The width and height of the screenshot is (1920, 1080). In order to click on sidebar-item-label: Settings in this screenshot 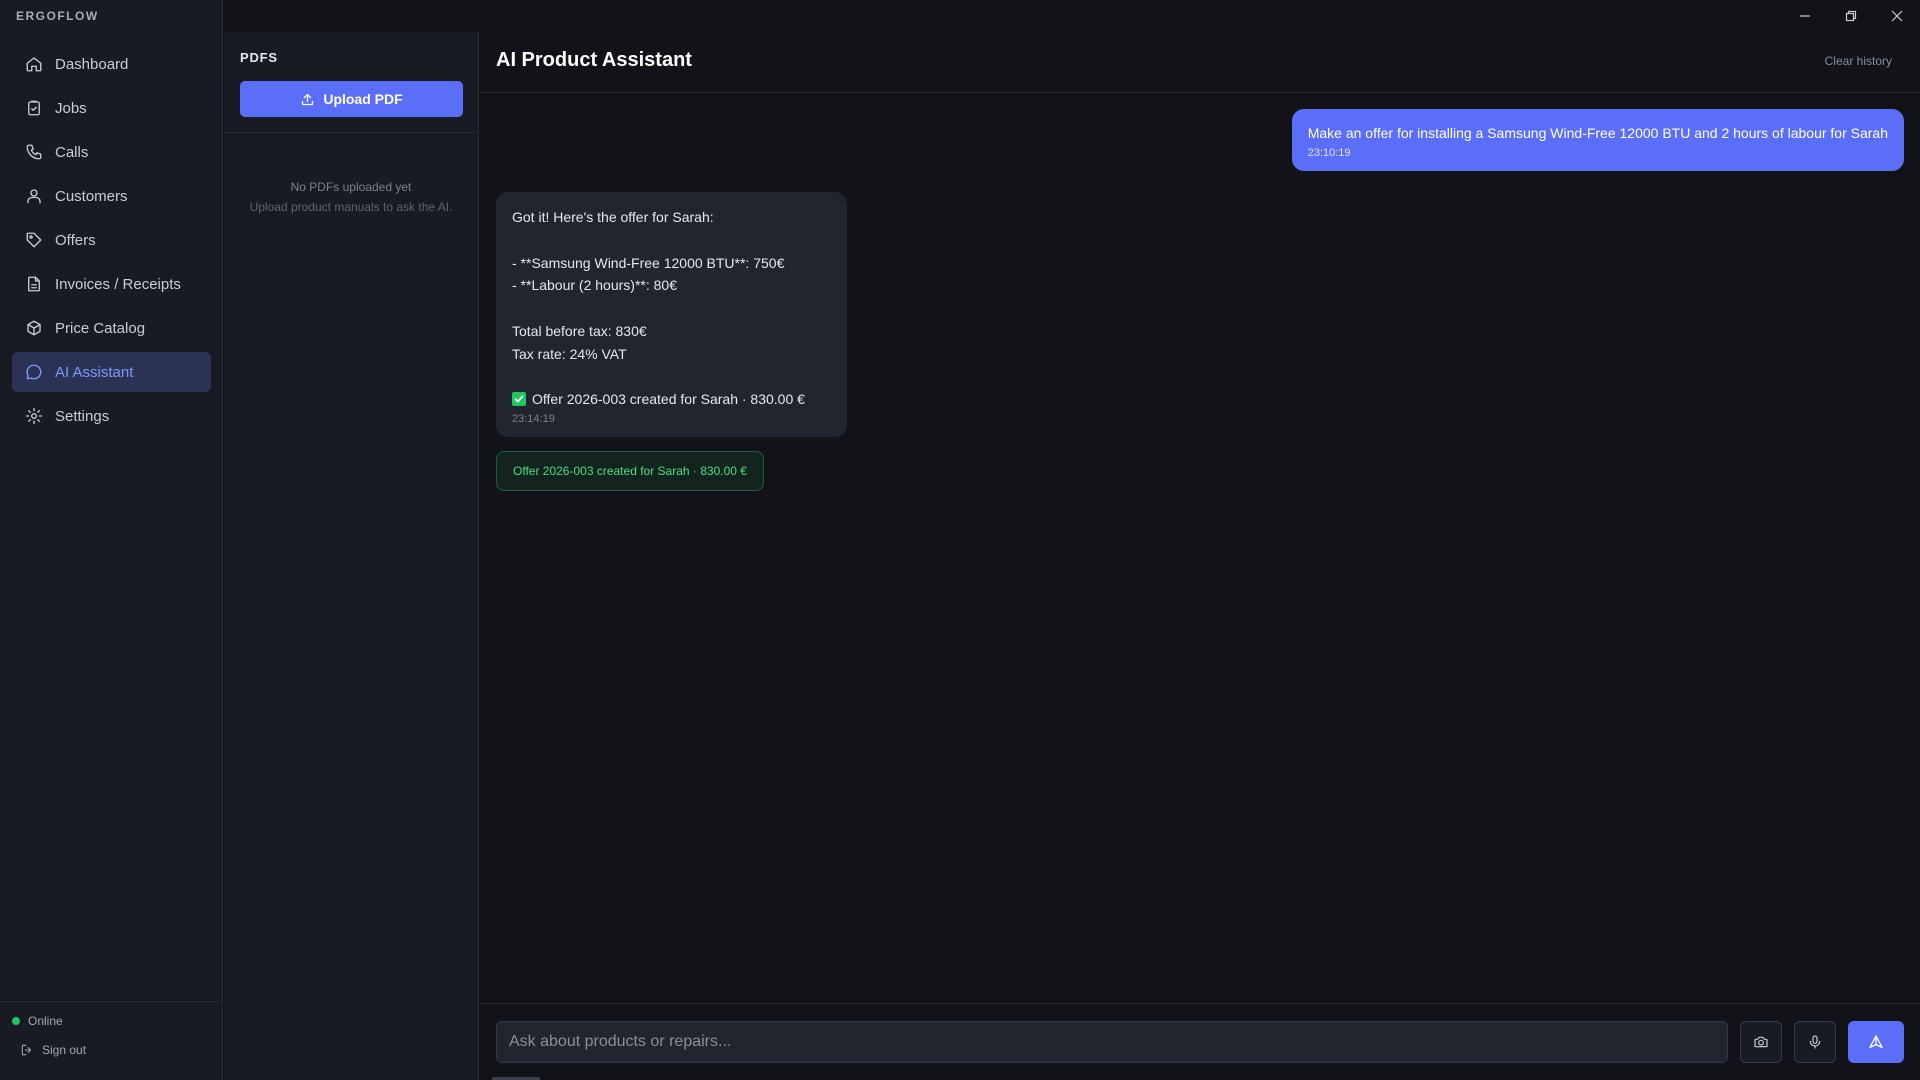, I will do `click(82, 416)`.